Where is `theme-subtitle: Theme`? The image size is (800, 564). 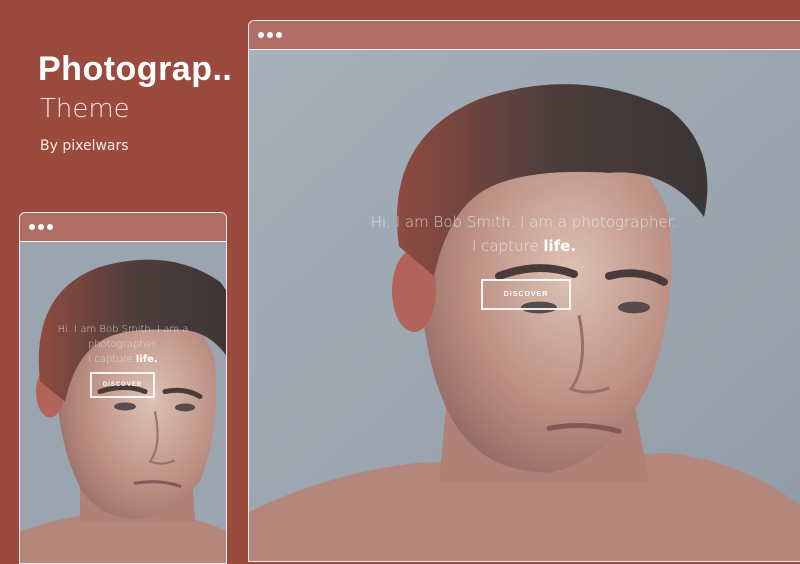
theme-subtitle: Theme is located at coordinates (85, 109).